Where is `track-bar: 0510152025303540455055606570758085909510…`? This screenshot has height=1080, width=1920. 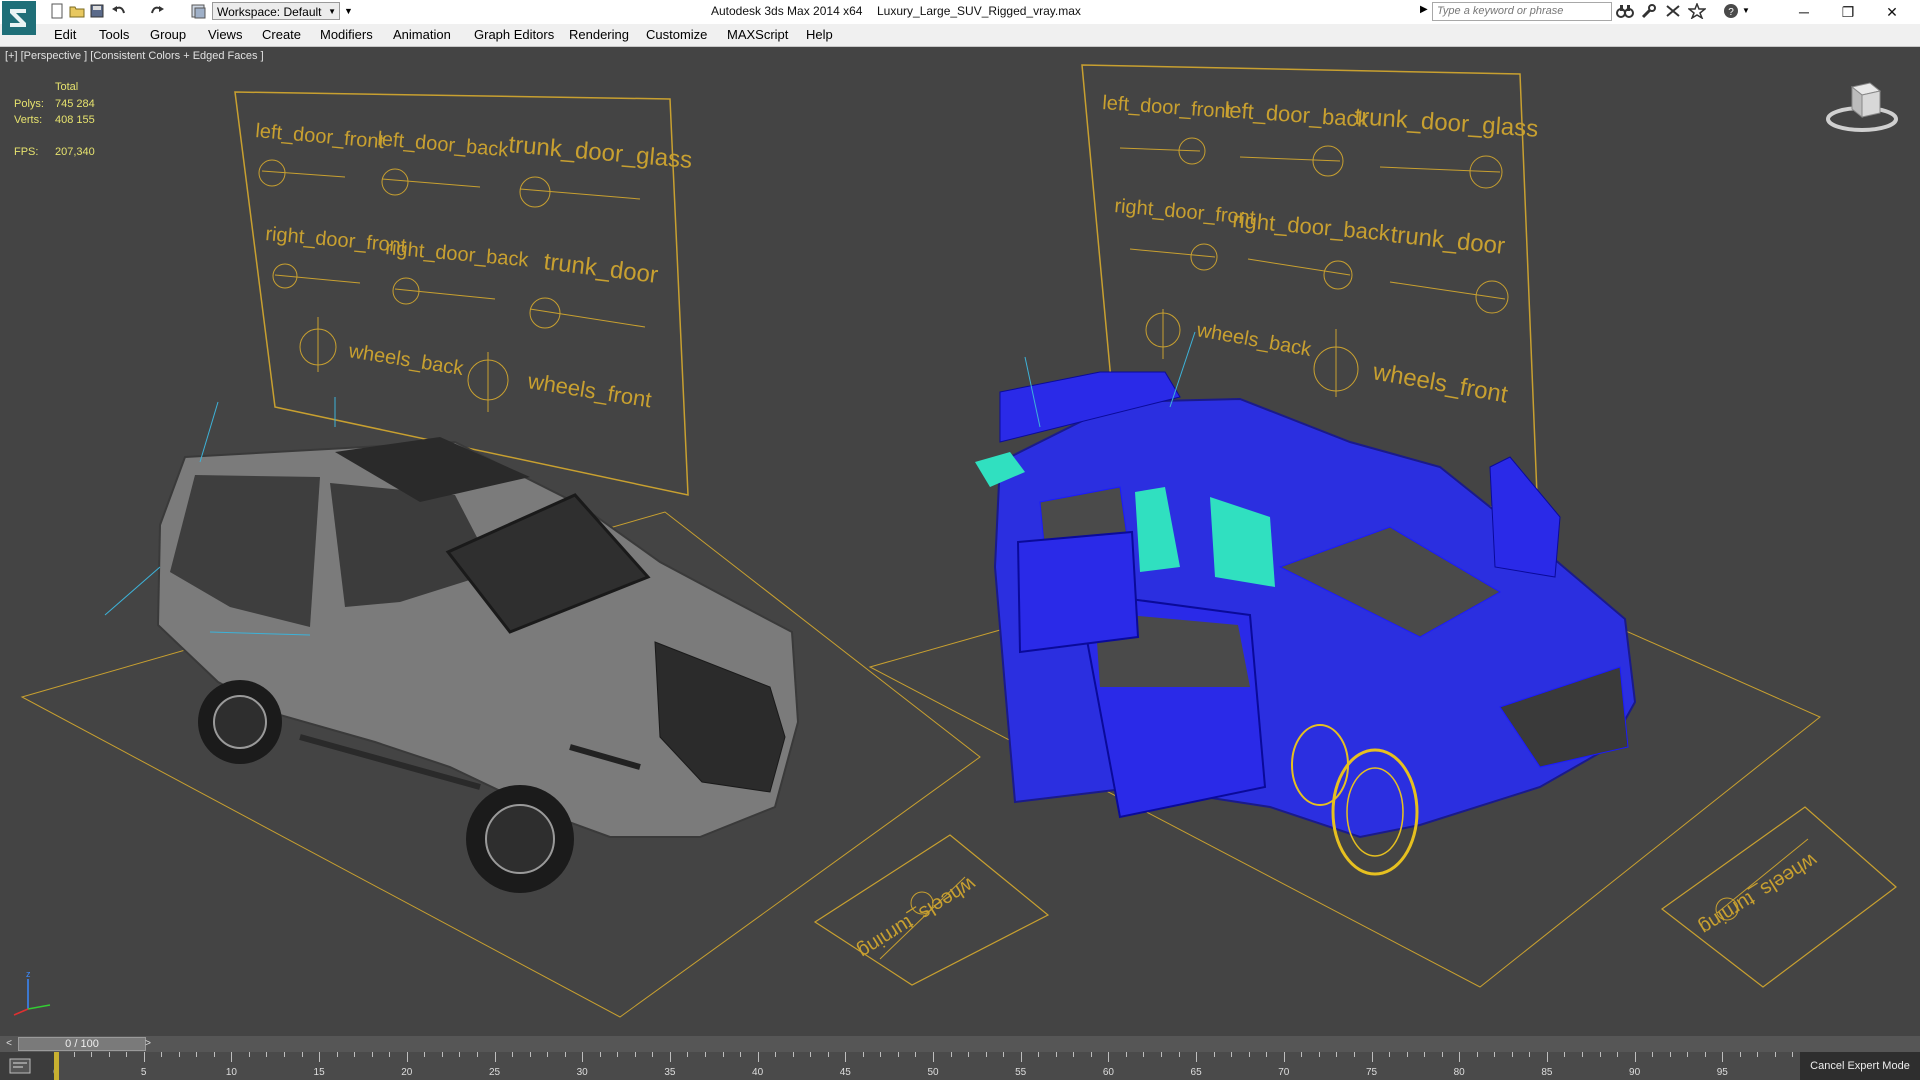
track-bar: 0510152025303540455055606570758085909510… is located at coordinates (938, 1066).